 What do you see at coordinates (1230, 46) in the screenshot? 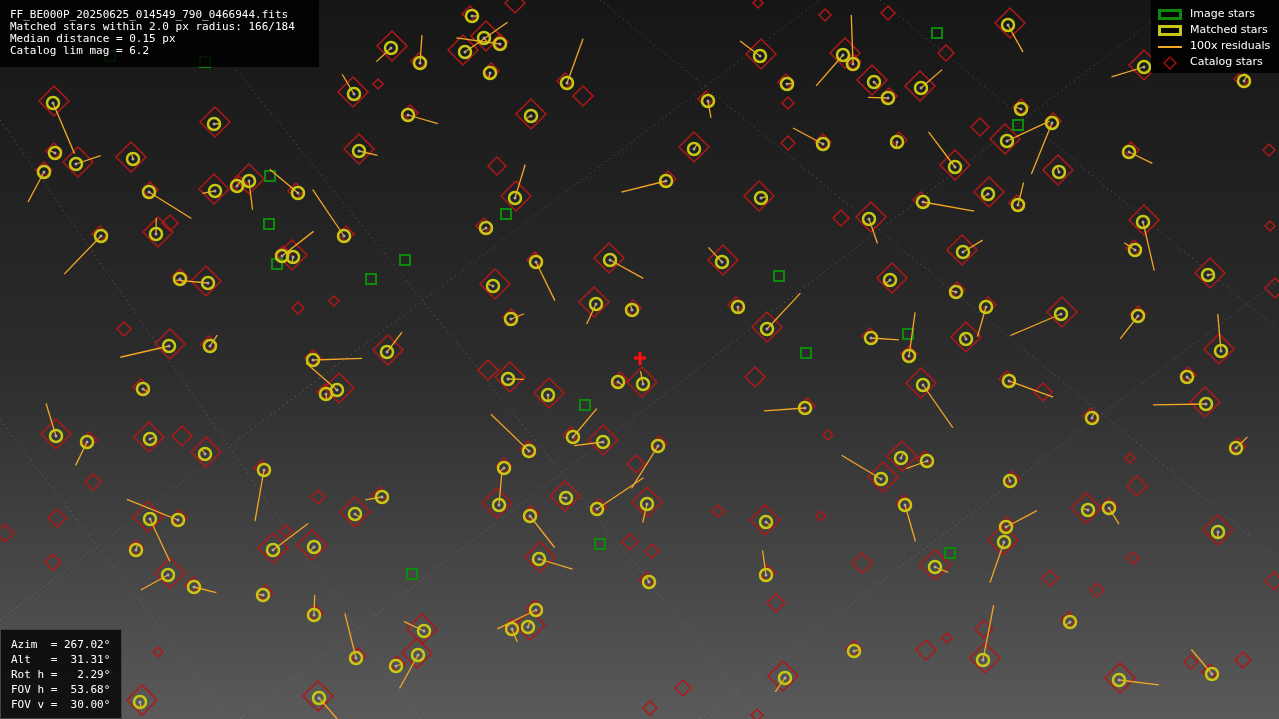
I see `legend-label: 100x residuals` at bounding box center [1230, 46].